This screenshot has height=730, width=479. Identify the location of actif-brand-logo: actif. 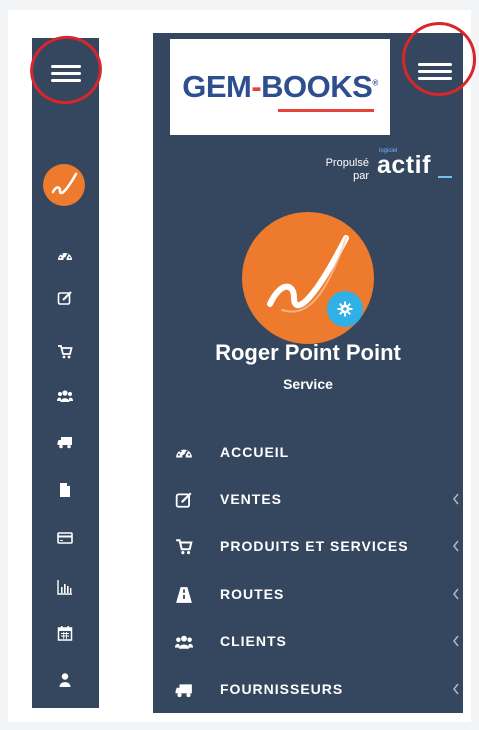
(404, 165).